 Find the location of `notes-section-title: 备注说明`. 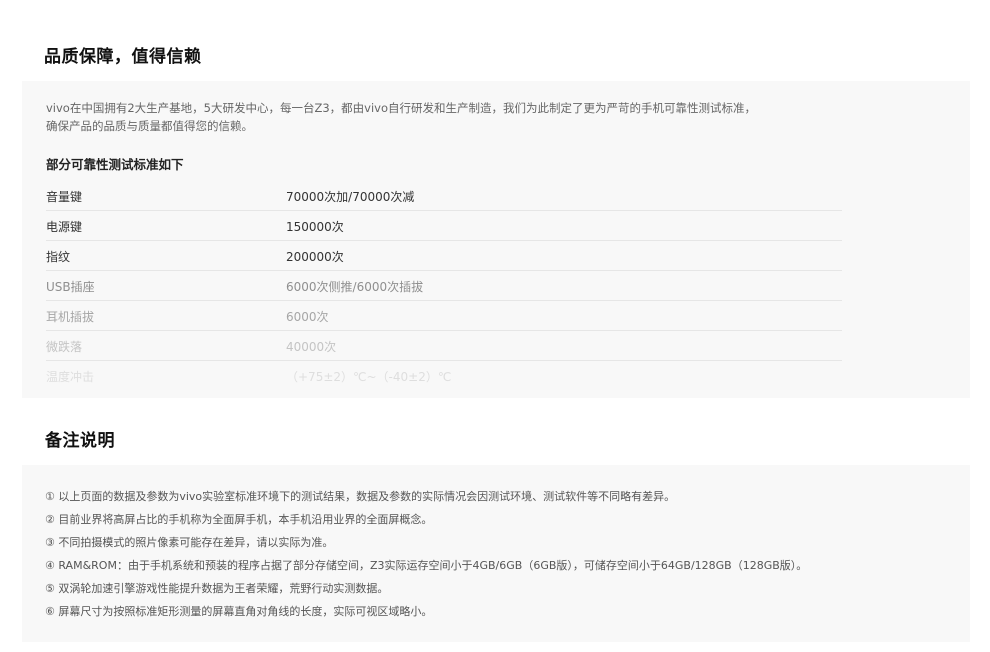

notes-section-title: 备注说明 is located at coordinates (80, 441).